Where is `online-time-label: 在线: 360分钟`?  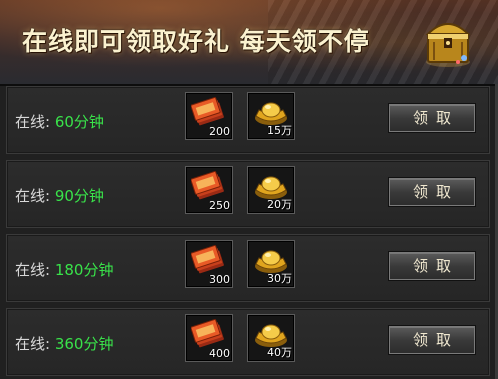
online-time-label: 在线: 360分钟 is located at coordinates (64, 343).